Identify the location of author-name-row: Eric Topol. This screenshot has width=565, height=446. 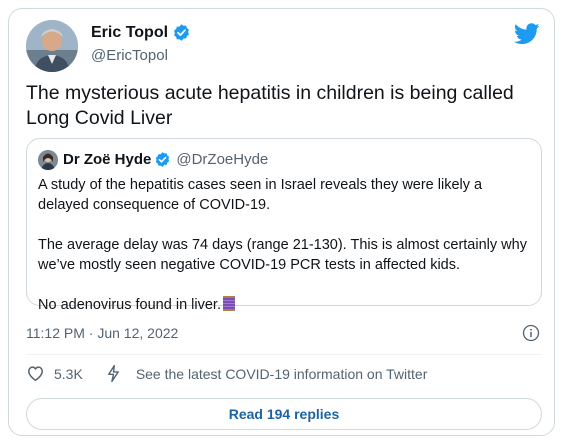
(141, 32).